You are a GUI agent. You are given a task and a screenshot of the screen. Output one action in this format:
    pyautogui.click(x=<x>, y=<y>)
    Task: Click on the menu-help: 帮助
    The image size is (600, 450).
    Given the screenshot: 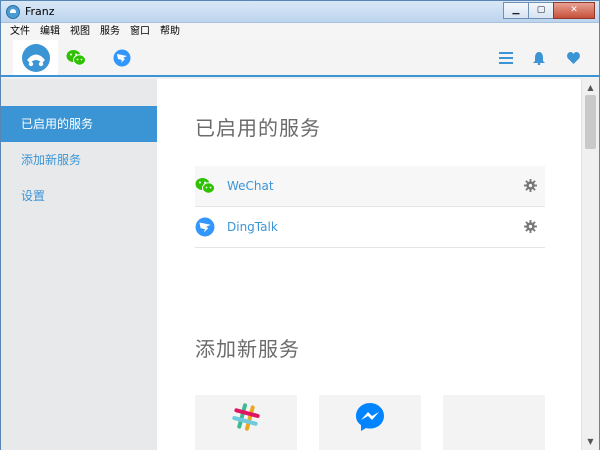 What is the action you would take?
    pyautogui.click(x=170, y=31)
    